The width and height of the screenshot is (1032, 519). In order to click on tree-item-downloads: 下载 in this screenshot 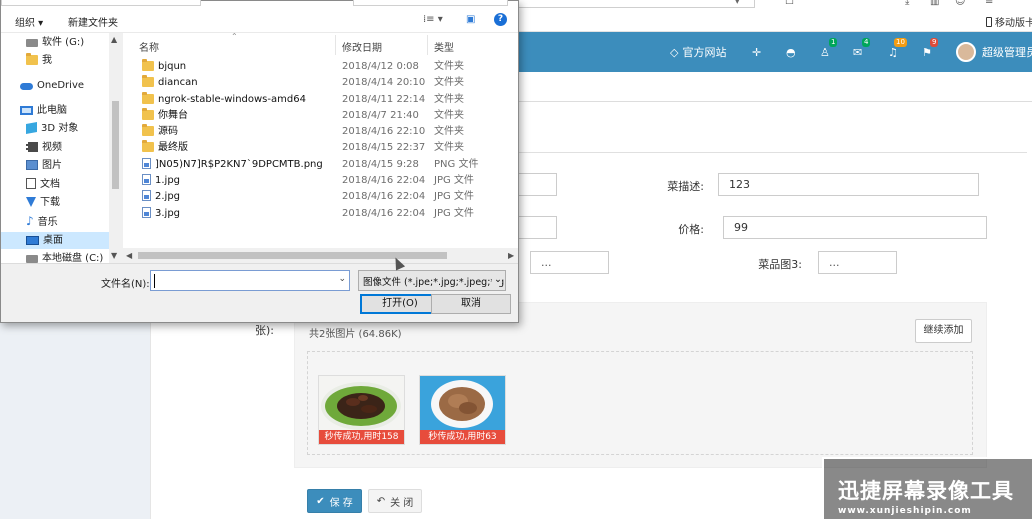, I will do `click(55, 202)`.